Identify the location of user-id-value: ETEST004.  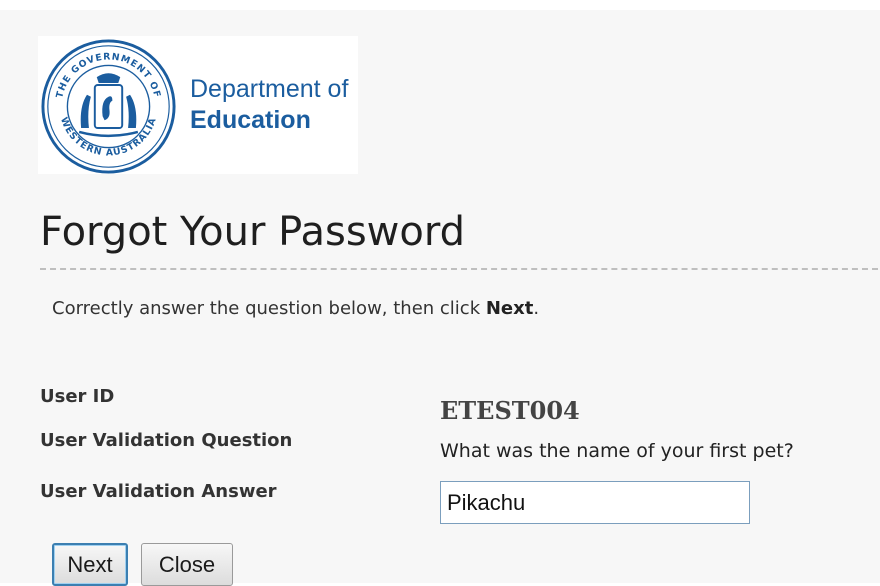
(510, 410).